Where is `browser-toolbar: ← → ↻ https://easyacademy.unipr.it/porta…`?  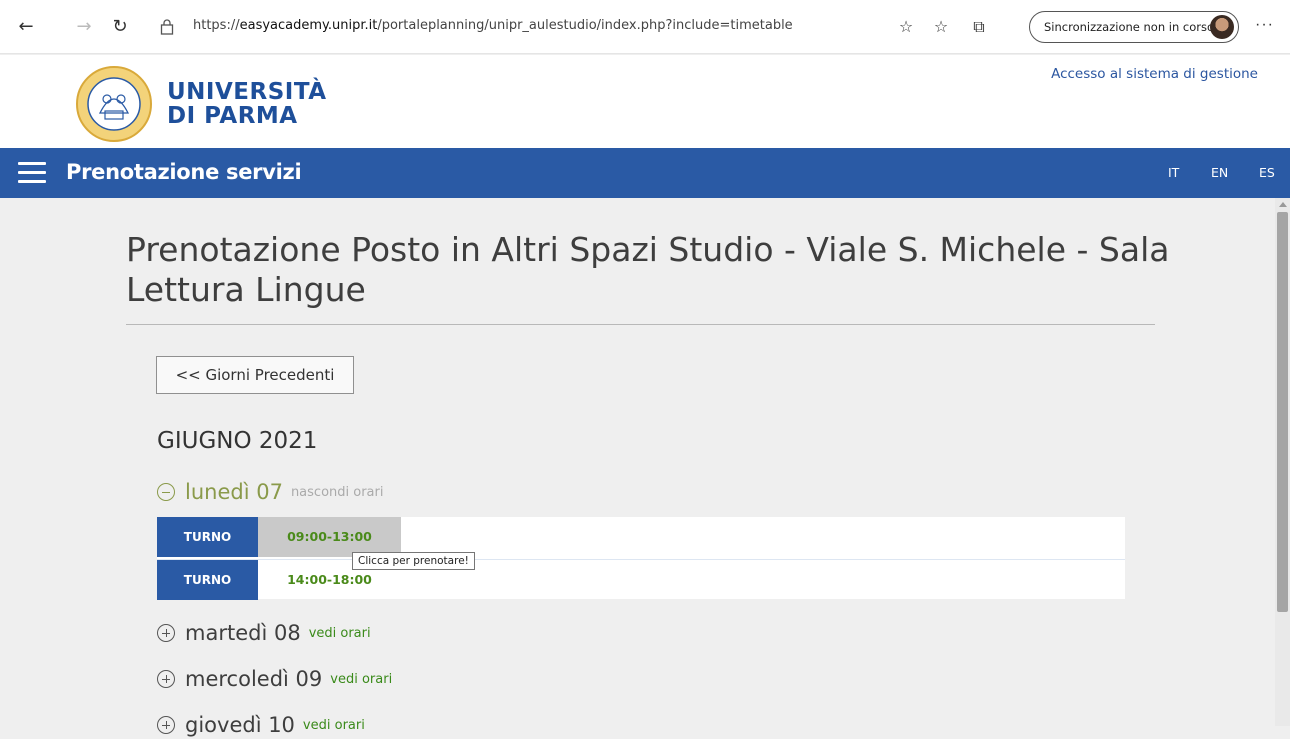 browser-toolbar: ← → ↻ https://easyacademy.unipr.it/porta… is located at coordinates (645, 27).